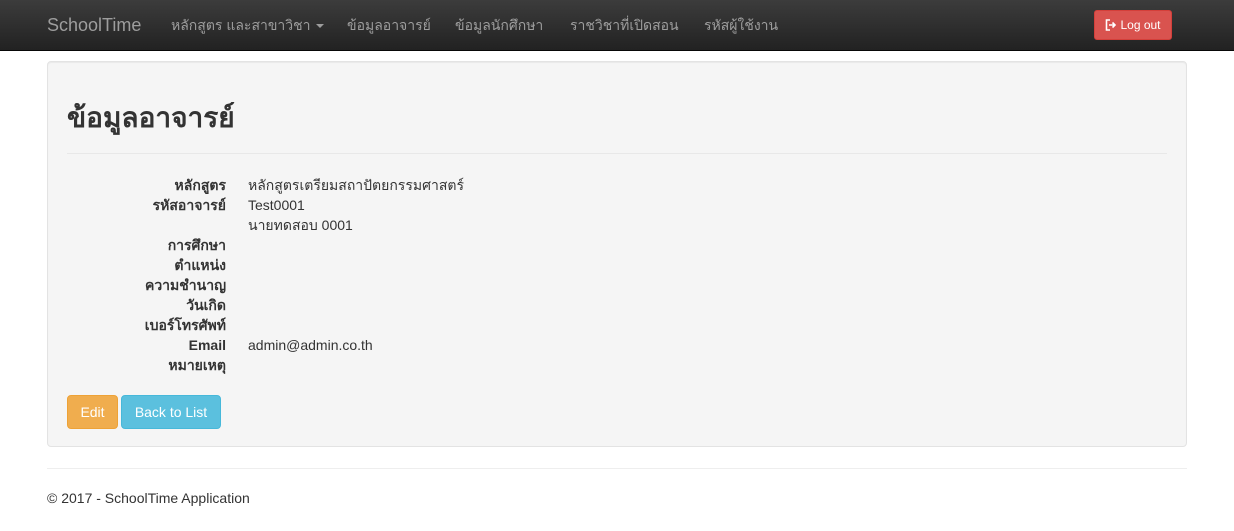 This screenshot has height=531, width=1234. I want to click on detail-label: รหัสอาจารย์, so click(189, 205).